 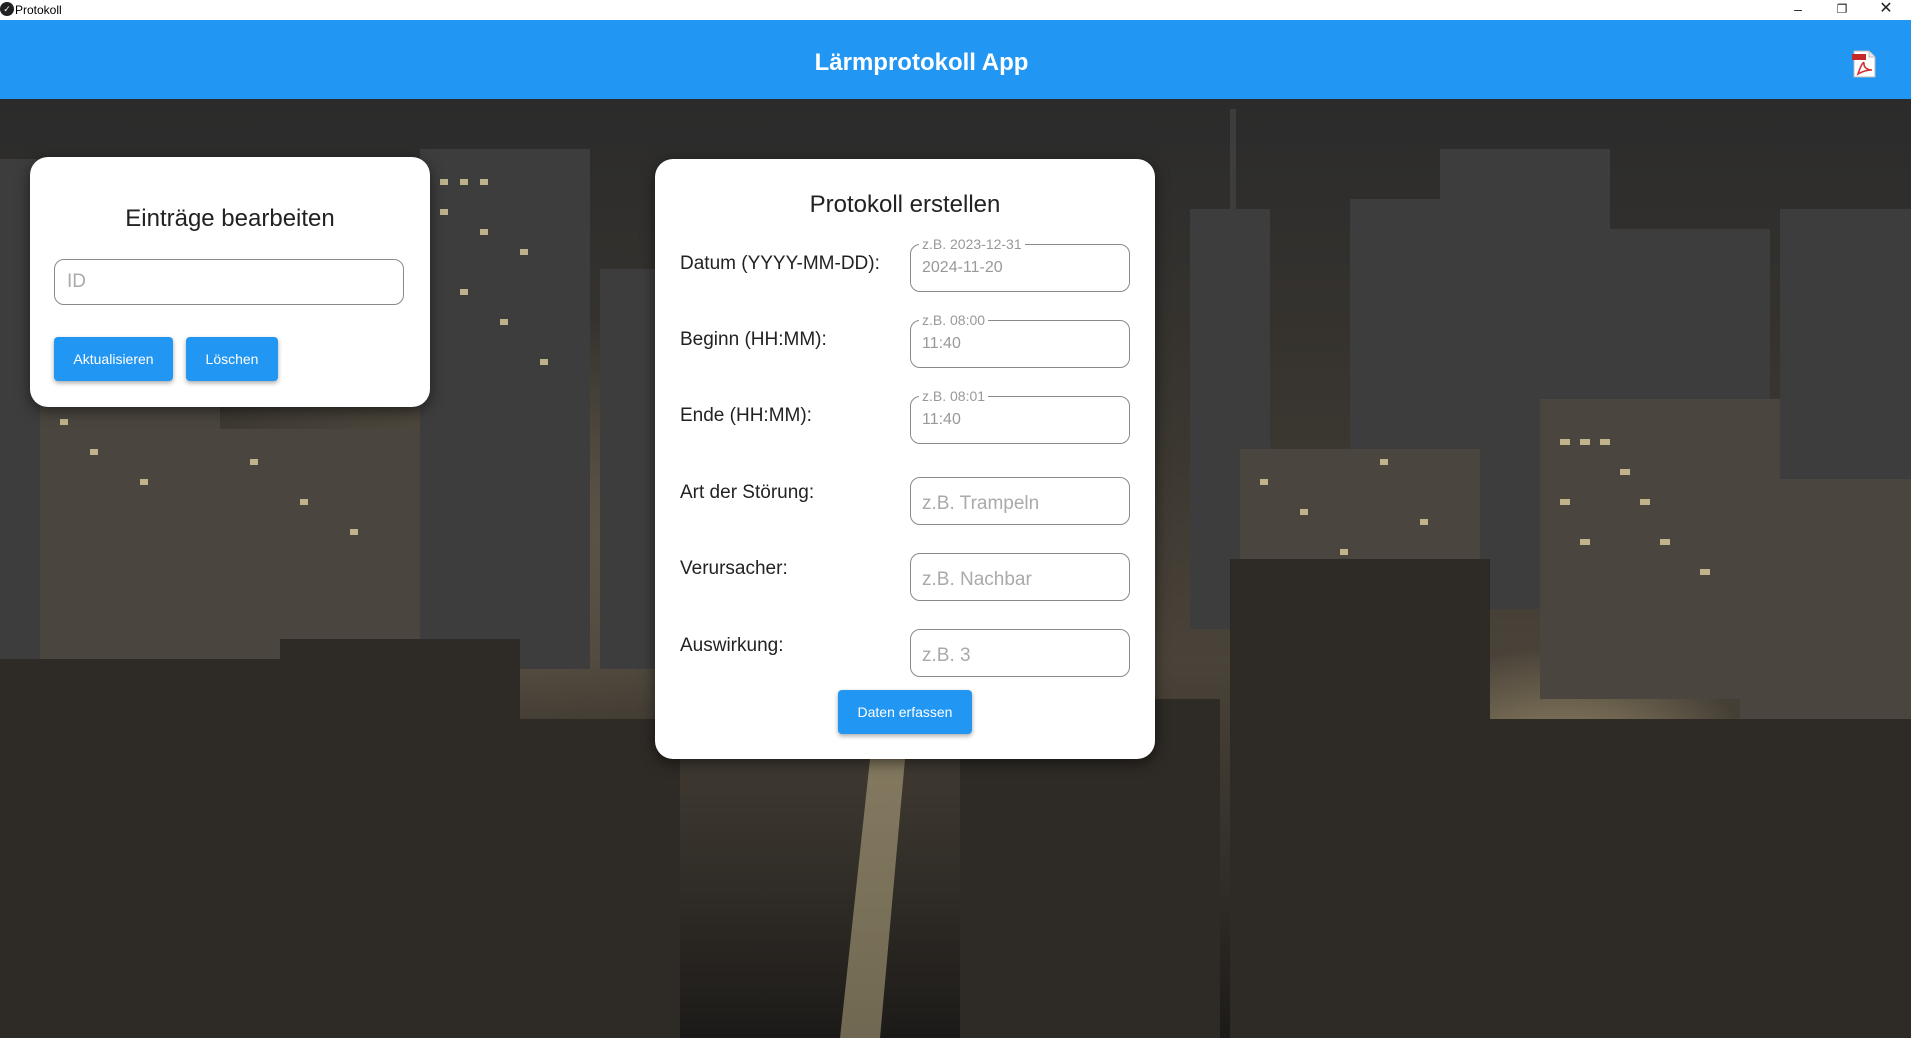 What do you see at coordinates (1798, 10) in the screenshot?
I see `minimize-icon: –` at bounding box center [1798, 10].